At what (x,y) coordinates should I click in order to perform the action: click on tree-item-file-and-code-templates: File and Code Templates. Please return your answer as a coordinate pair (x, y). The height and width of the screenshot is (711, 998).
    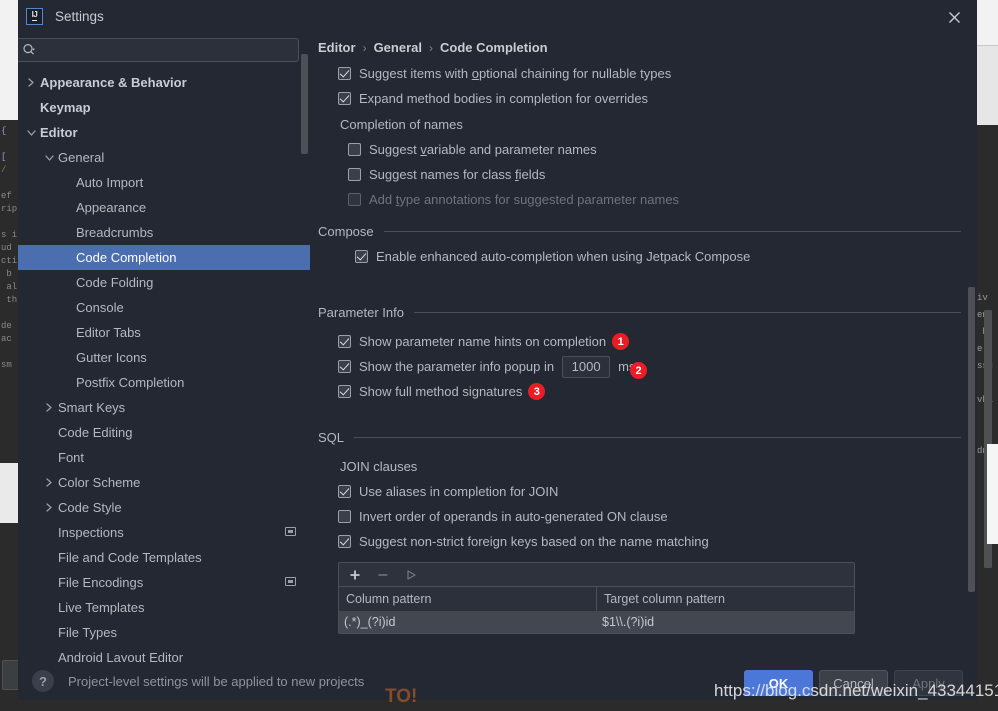
    Looking at the image, I should click on (164, 557).